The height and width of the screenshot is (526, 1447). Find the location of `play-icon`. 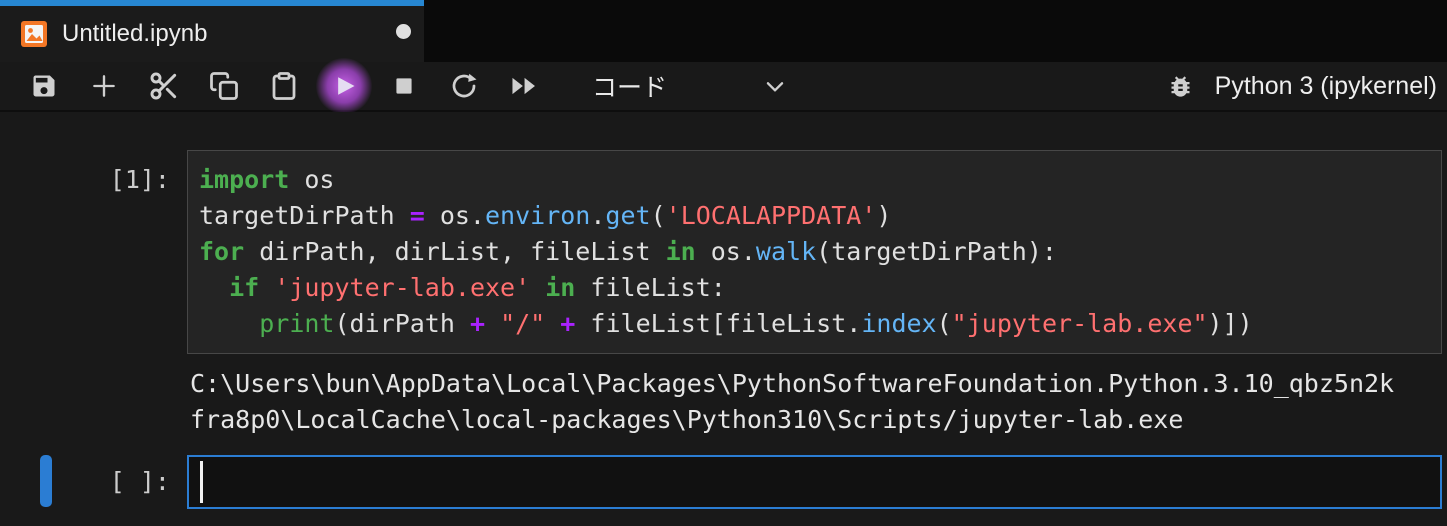

play-icon is located at coordinates (346, 86).